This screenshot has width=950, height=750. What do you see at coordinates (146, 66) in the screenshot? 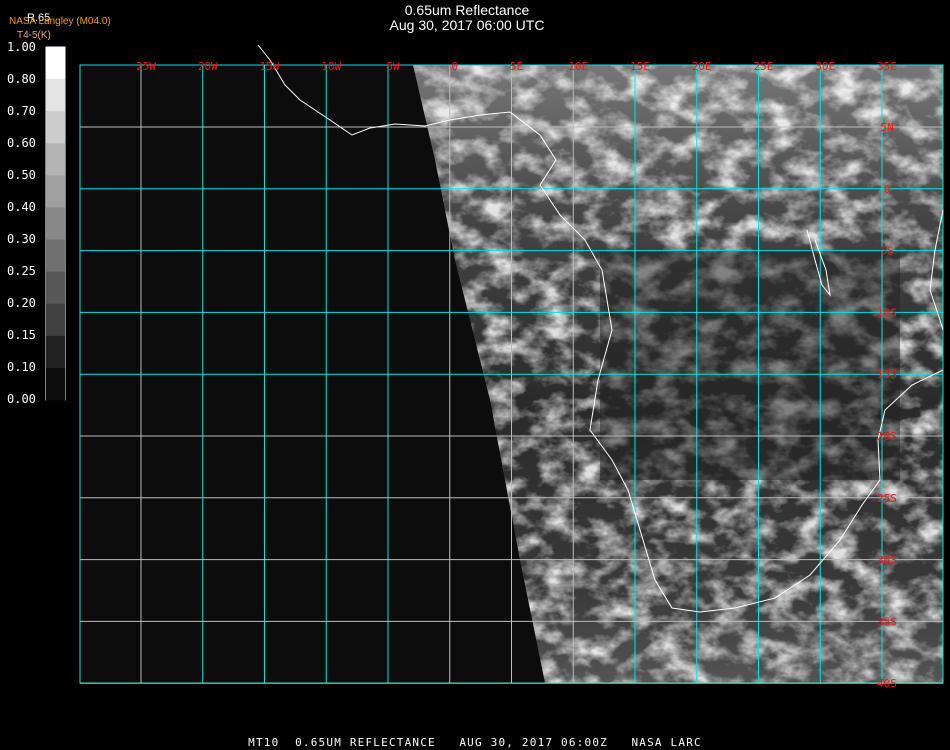
I see `longitude-label: 25W` at bounding box center [146, 66].